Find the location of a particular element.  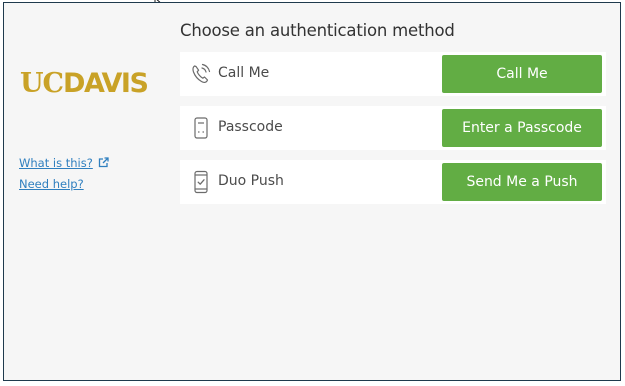

method-row-duo-push: Duo Push Send Me a Push is located at coordinates (393, 182).